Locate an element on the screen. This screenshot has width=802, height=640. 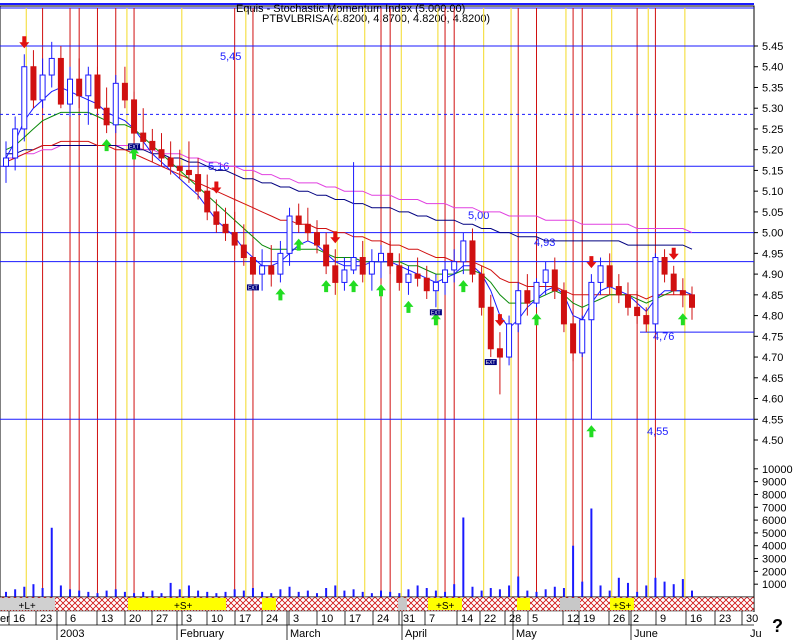
price-tick-label: 5.20 is located at coordinates (772, 151).